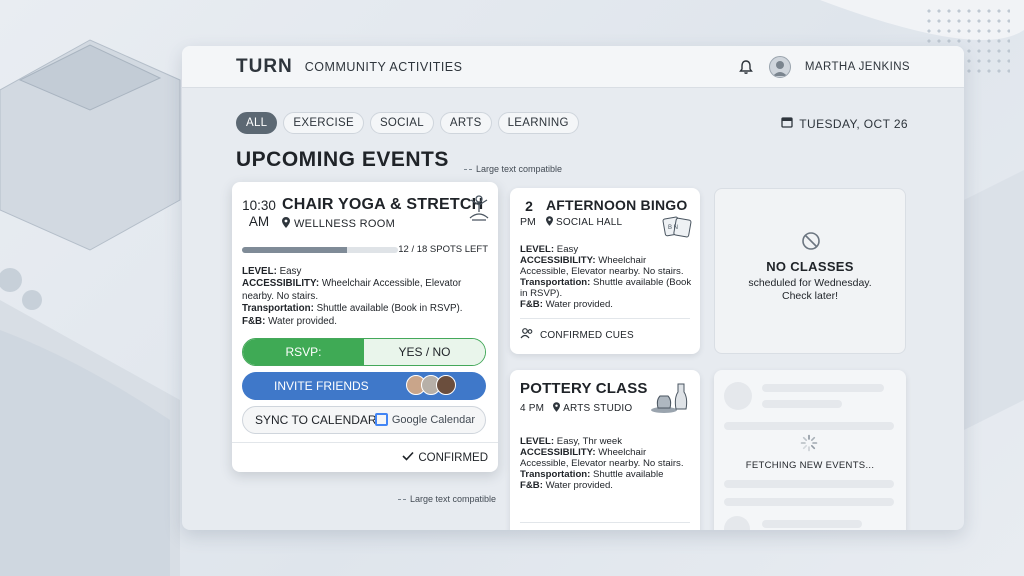 The image size is (1024, 576). I want to click on yoga-icon, so click(479, 209).